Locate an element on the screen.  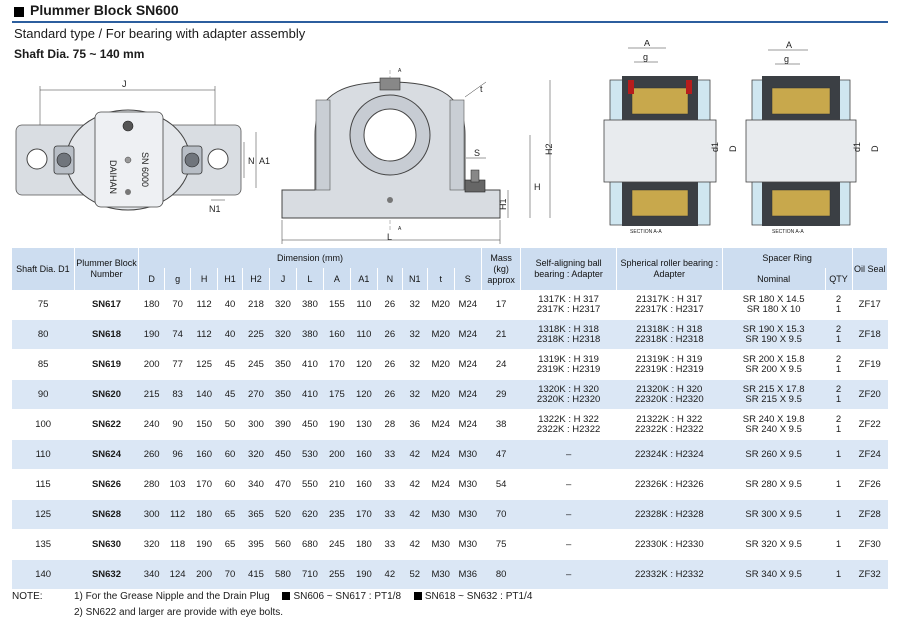
dimension-cell: 45 is located at coordinates (230, 394).